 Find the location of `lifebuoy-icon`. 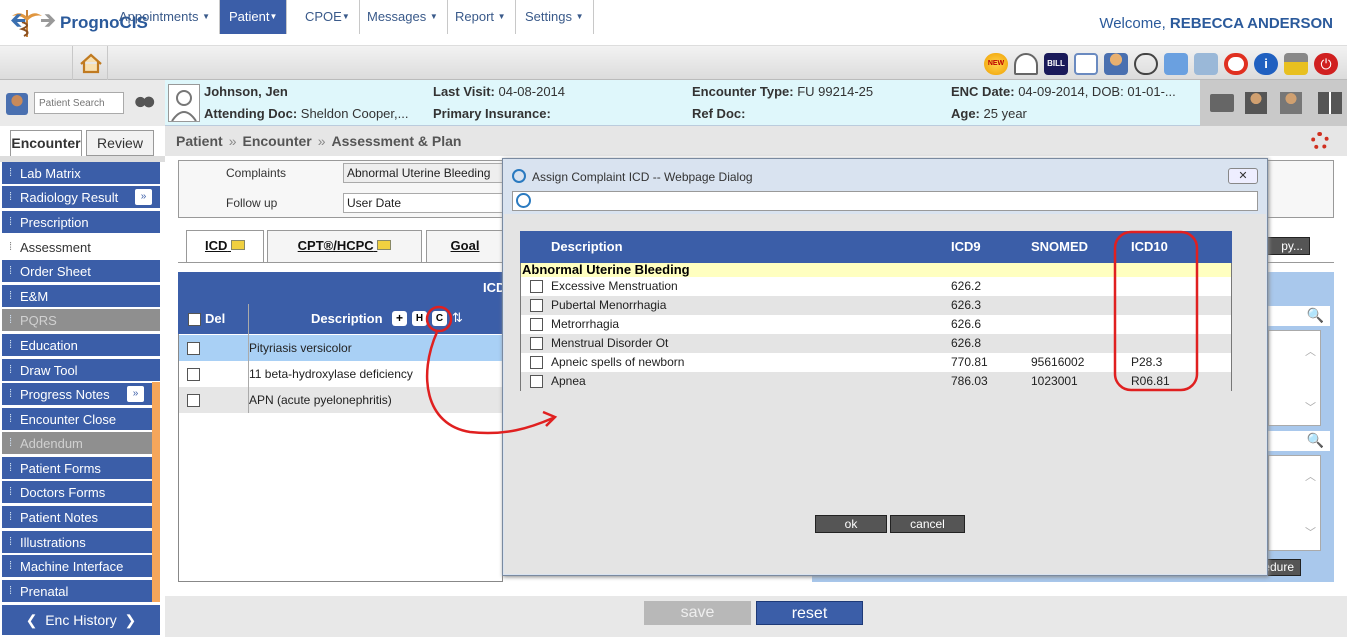

lifebuoy-icon is located at coordinates (1236, 64).